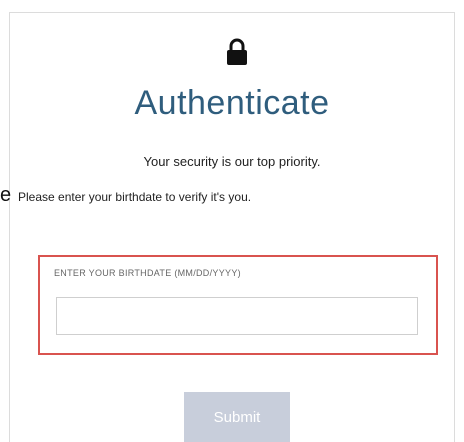 This screenshot has height=442, width=464. Describe the element at coordinates (232, 103) in the screenshot. I see `page-title: Authenticate` at that location.